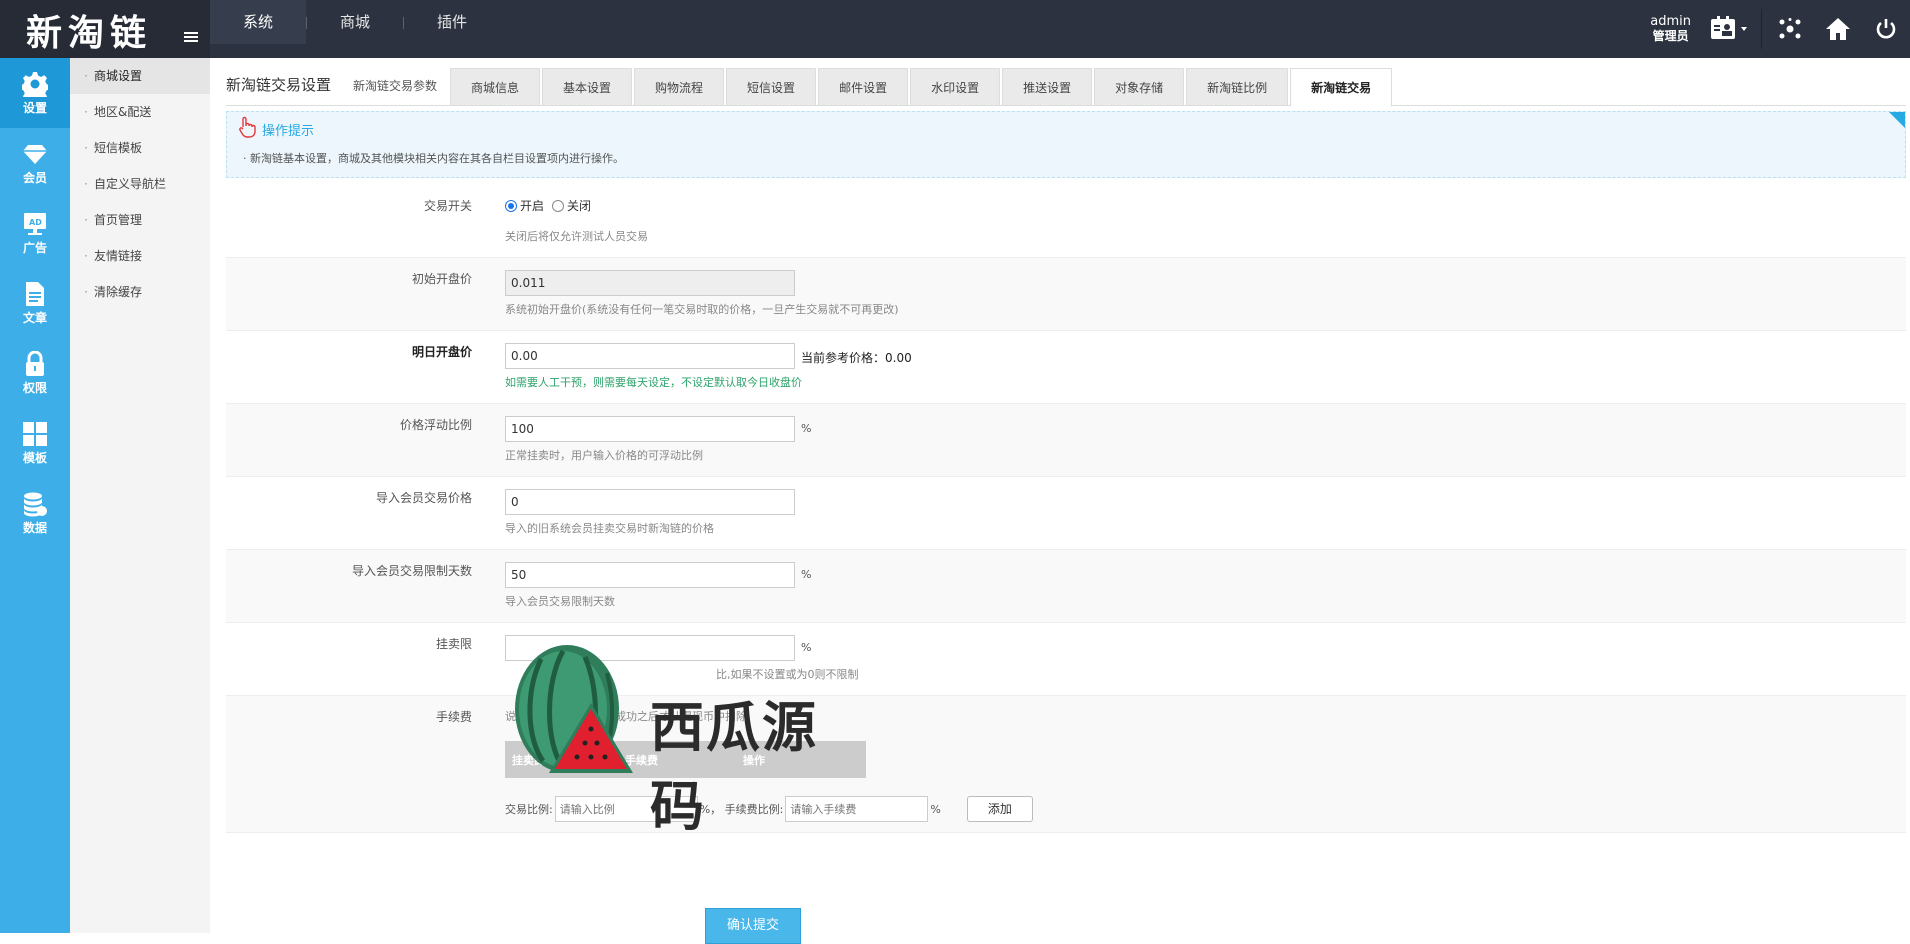  What do you see at coordinates (1670, 36) in the screenshot?
I see `admin-role: 管理员` at bounding box center [1670, 36].